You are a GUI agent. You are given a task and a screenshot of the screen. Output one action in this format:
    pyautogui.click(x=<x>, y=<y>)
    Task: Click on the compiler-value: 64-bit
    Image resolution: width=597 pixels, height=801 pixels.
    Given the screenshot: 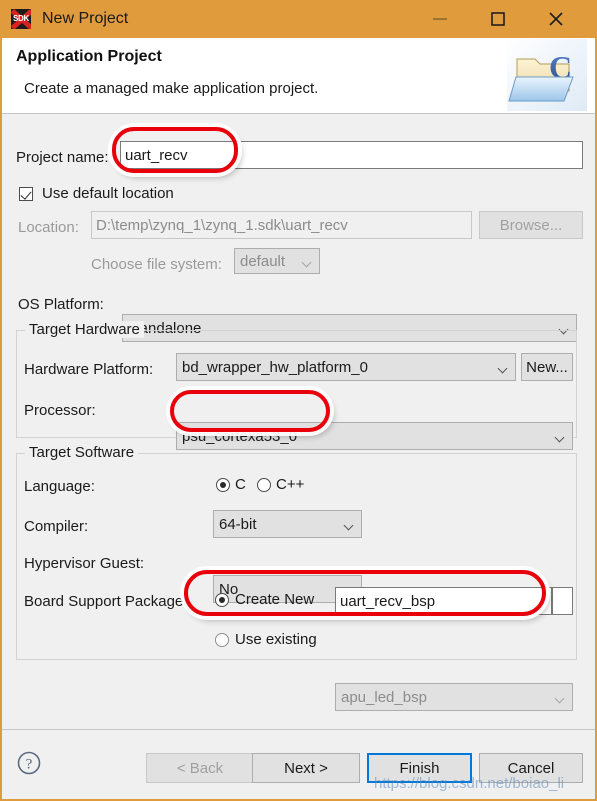 What is the action you would take?
    pyautogui.click(x=238, y=524)
    